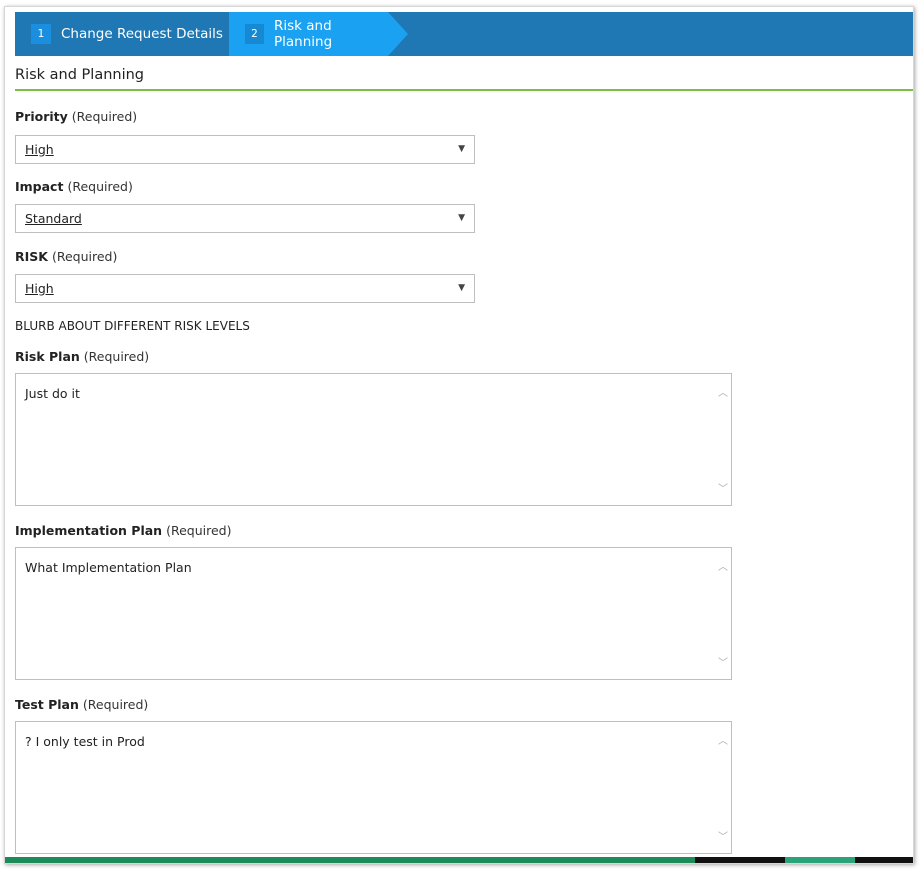  Describe the element at coordinates (373, 613) in the screenshot. I see `implementation-plan-textarea: What Implementation Plan ︿ ﹀` at that location.